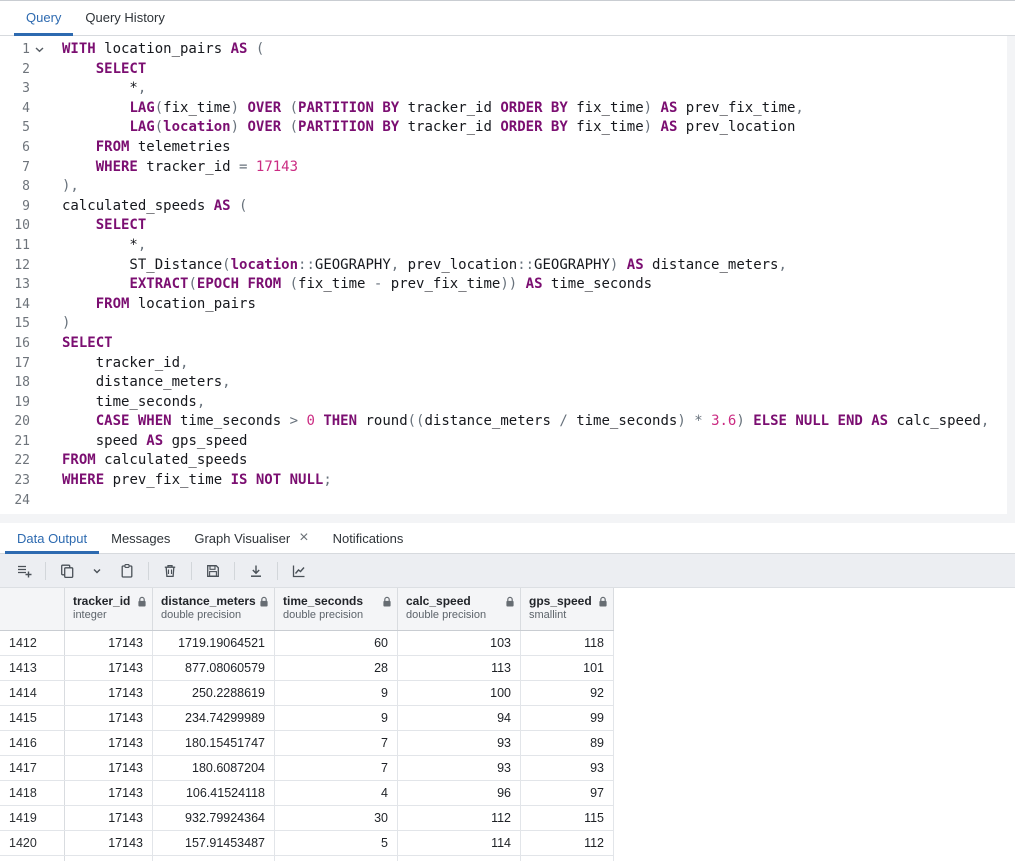 The width and height of the screenshot is (1015, 861). I want to click on code-line: WHERE tracker_id = 17143, so click(538, 168).